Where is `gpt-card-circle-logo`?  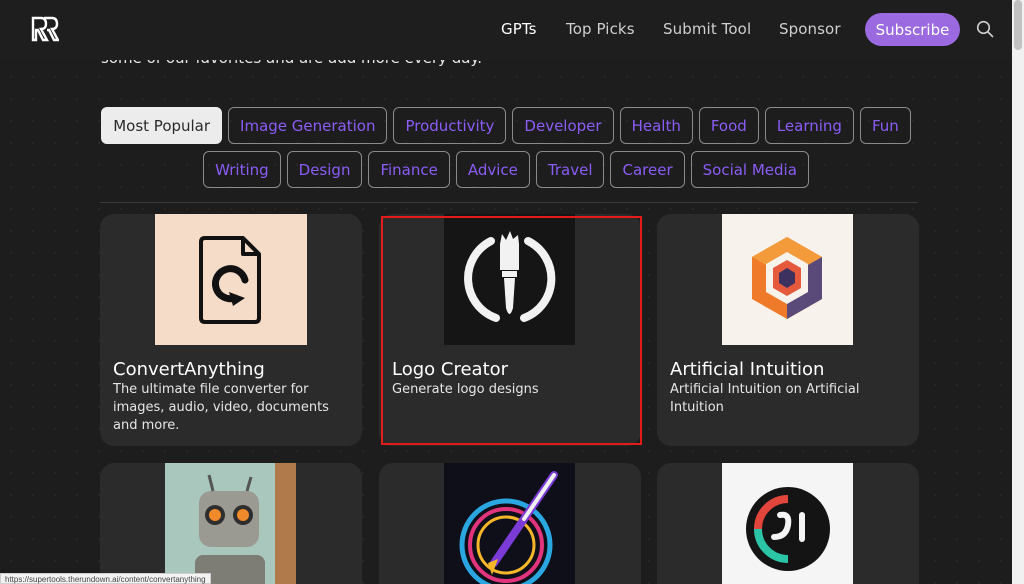
gpt-card-circle-logo is located at coordinates (788, 523).